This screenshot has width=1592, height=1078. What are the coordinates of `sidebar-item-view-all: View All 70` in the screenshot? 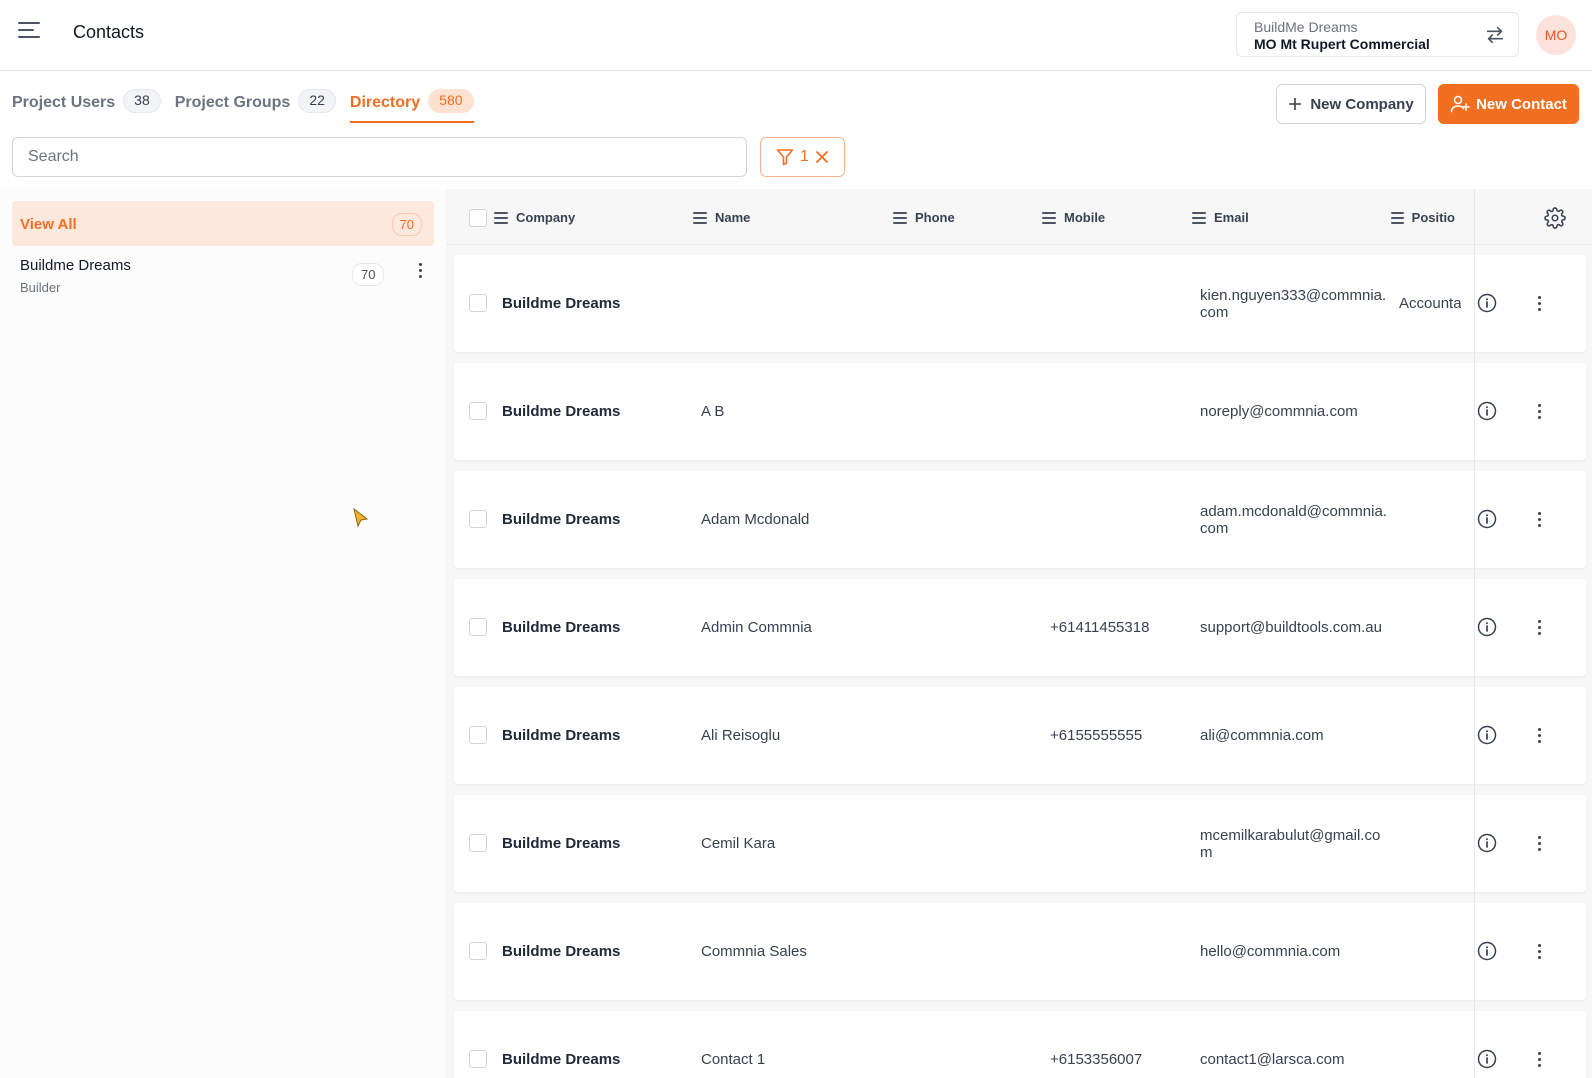 It's located at (223, 223).